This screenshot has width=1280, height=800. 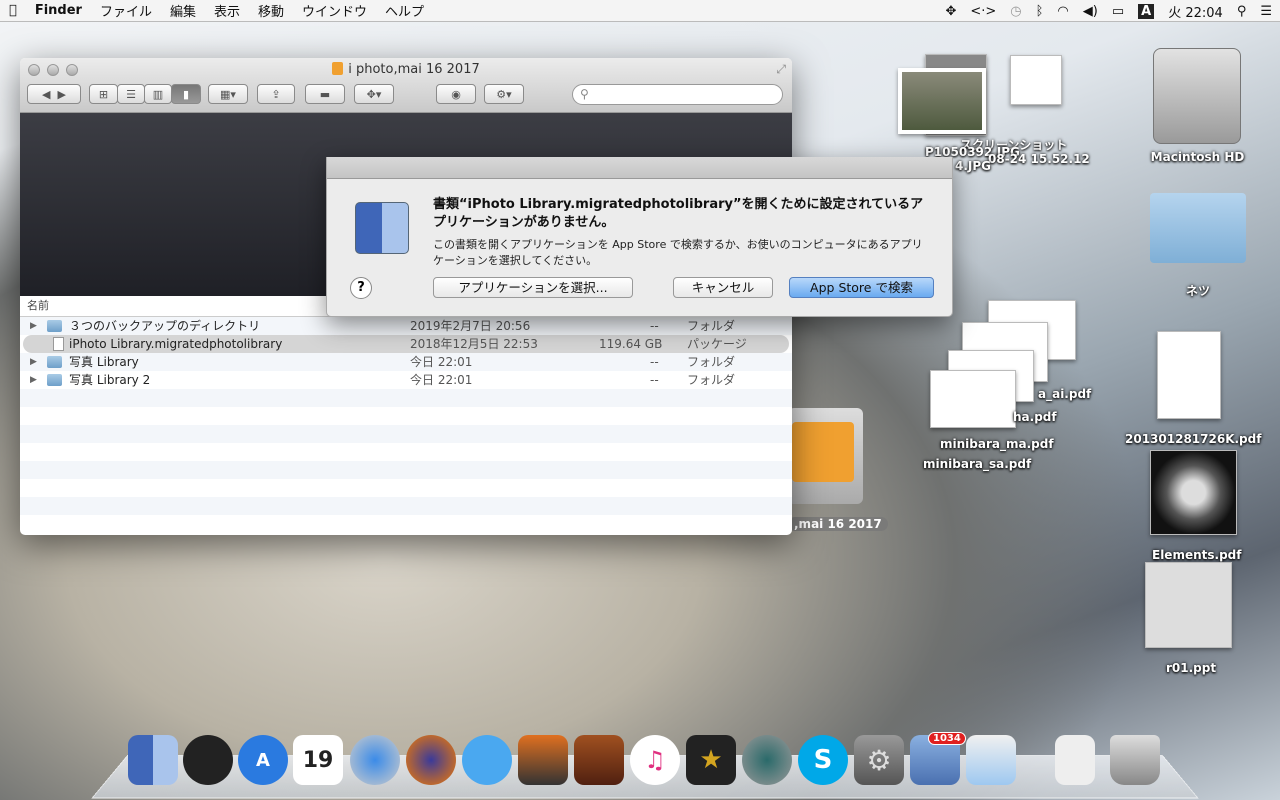 What do you see at coordinates (504, 94) in the screenshot?
I see `action-button: ⚙▾` at bounding box center [504, 94].